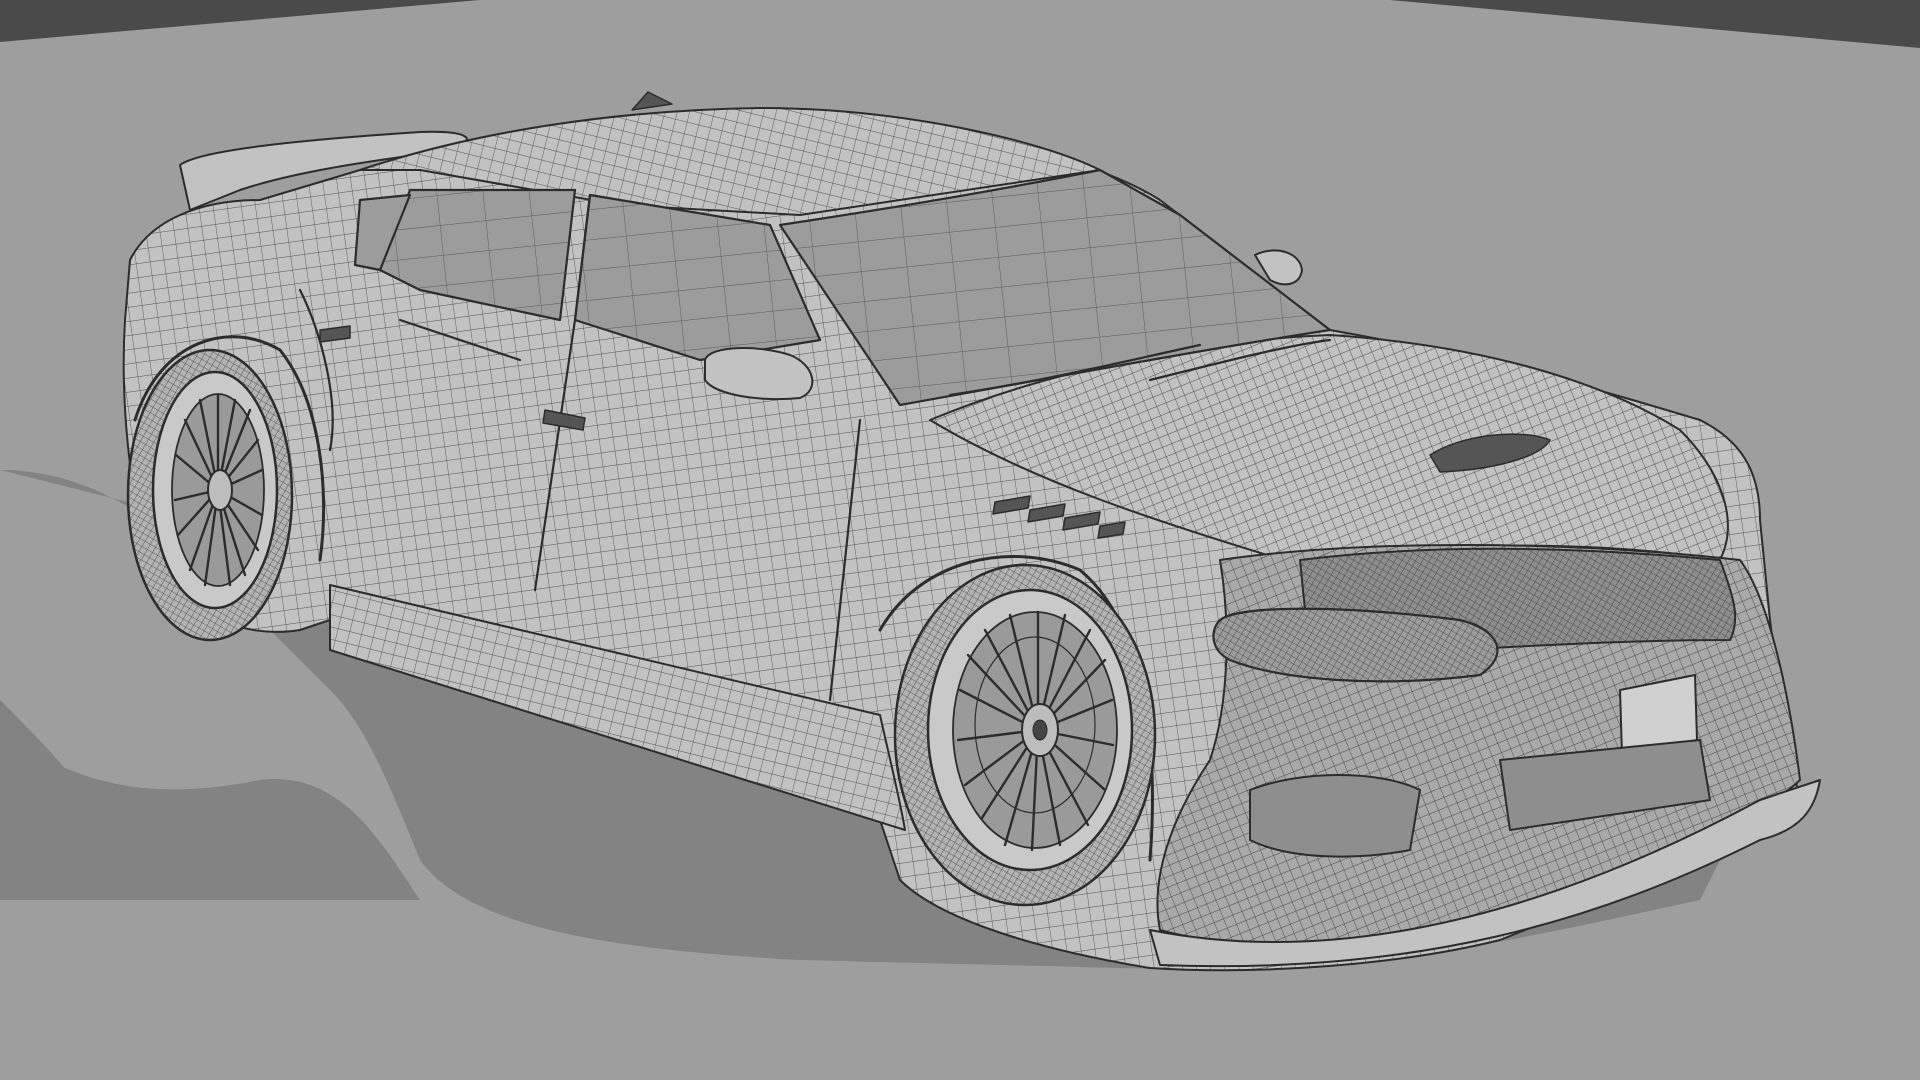  I want to click on rear-wheel, so click(210, 495).